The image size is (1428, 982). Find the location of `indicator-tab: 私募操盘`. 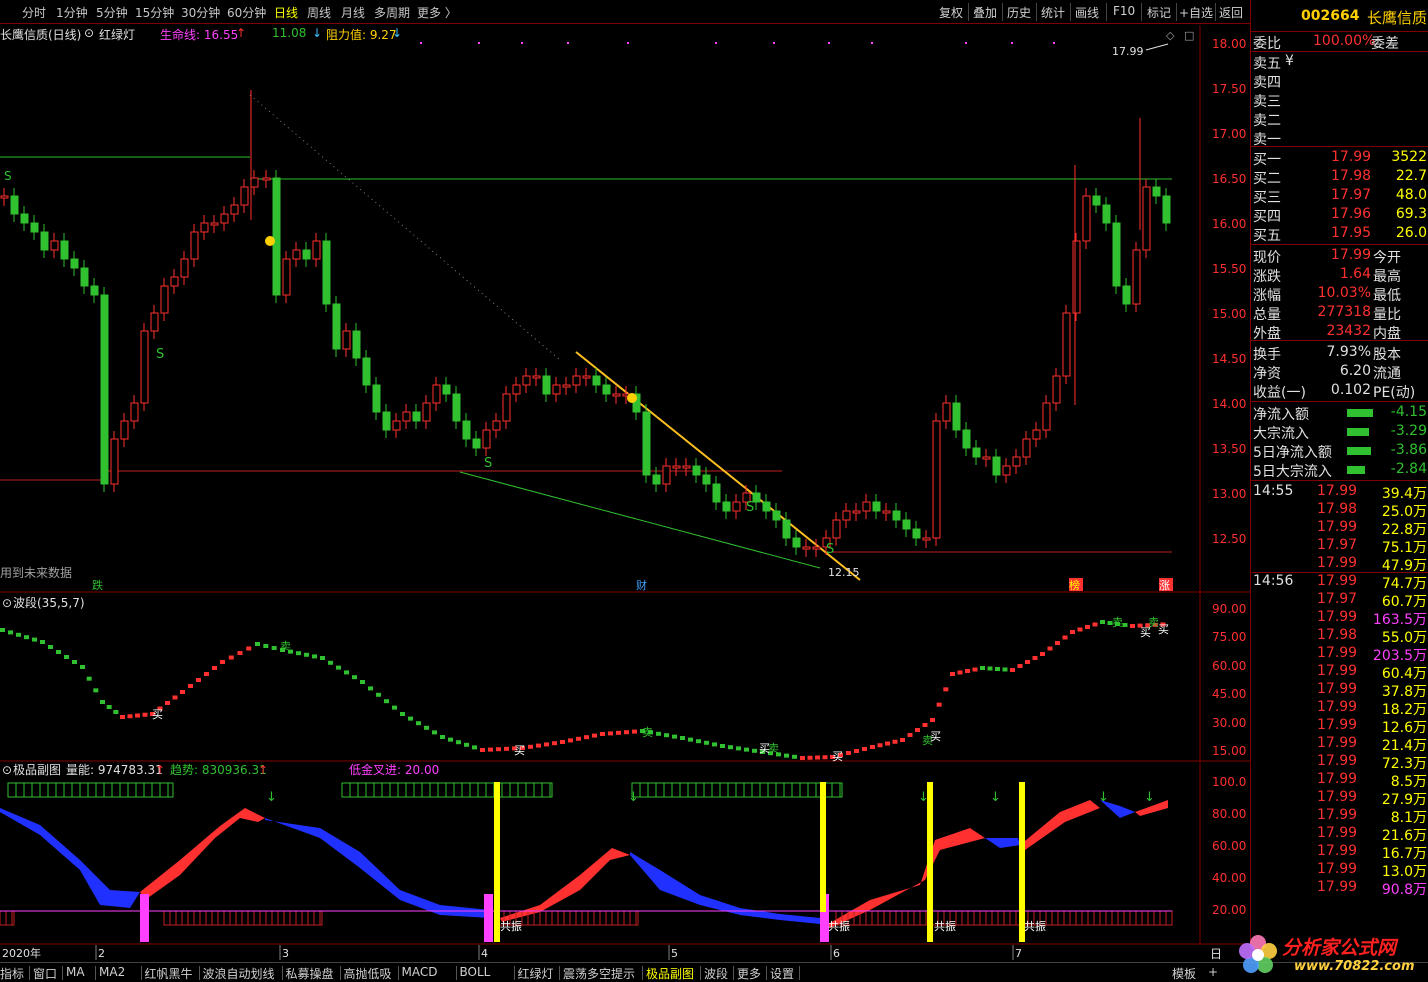

indicator-tab: 私募操盘 is located at coordinates (310, 973).